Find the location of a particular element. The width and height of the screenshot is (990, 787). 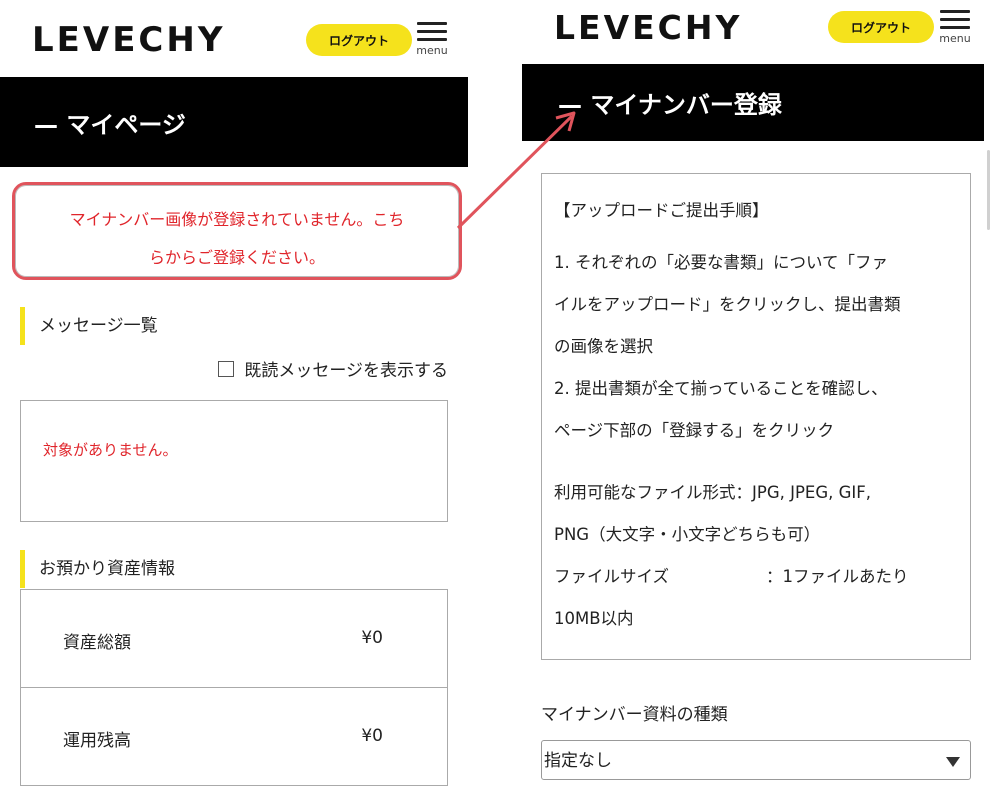

asset-table: 資産総額 ¥0 運用残高 ¥0 is located at coordinates (234, 687).